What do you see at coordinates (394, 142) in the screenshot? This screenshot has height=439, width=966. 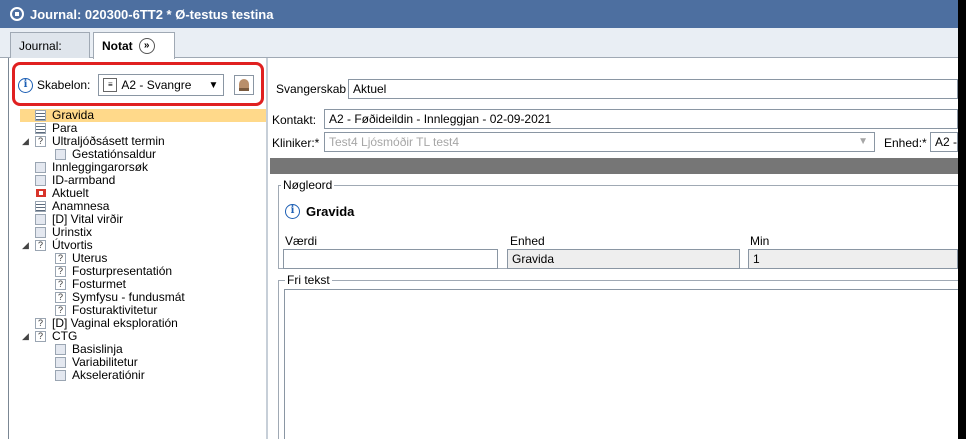 I see `kliniker-value: Test4 Ljósmóðir TL test4` at bounding box center [394, 142].